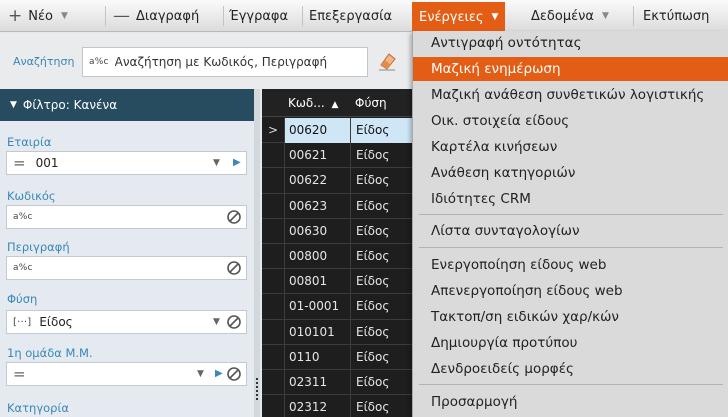  Describe the element at coordinates (257, 390) in the screenshot. I see `splitter-grip` at that location.